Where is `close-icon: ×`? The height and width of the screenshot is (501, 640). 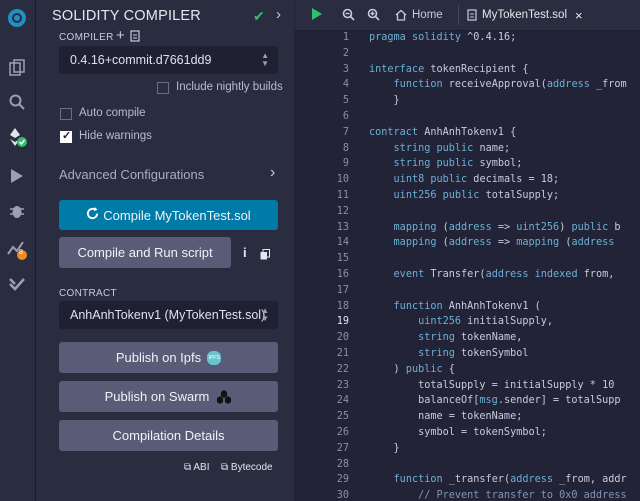
close-icon: × is located at coordinates (579, 15).